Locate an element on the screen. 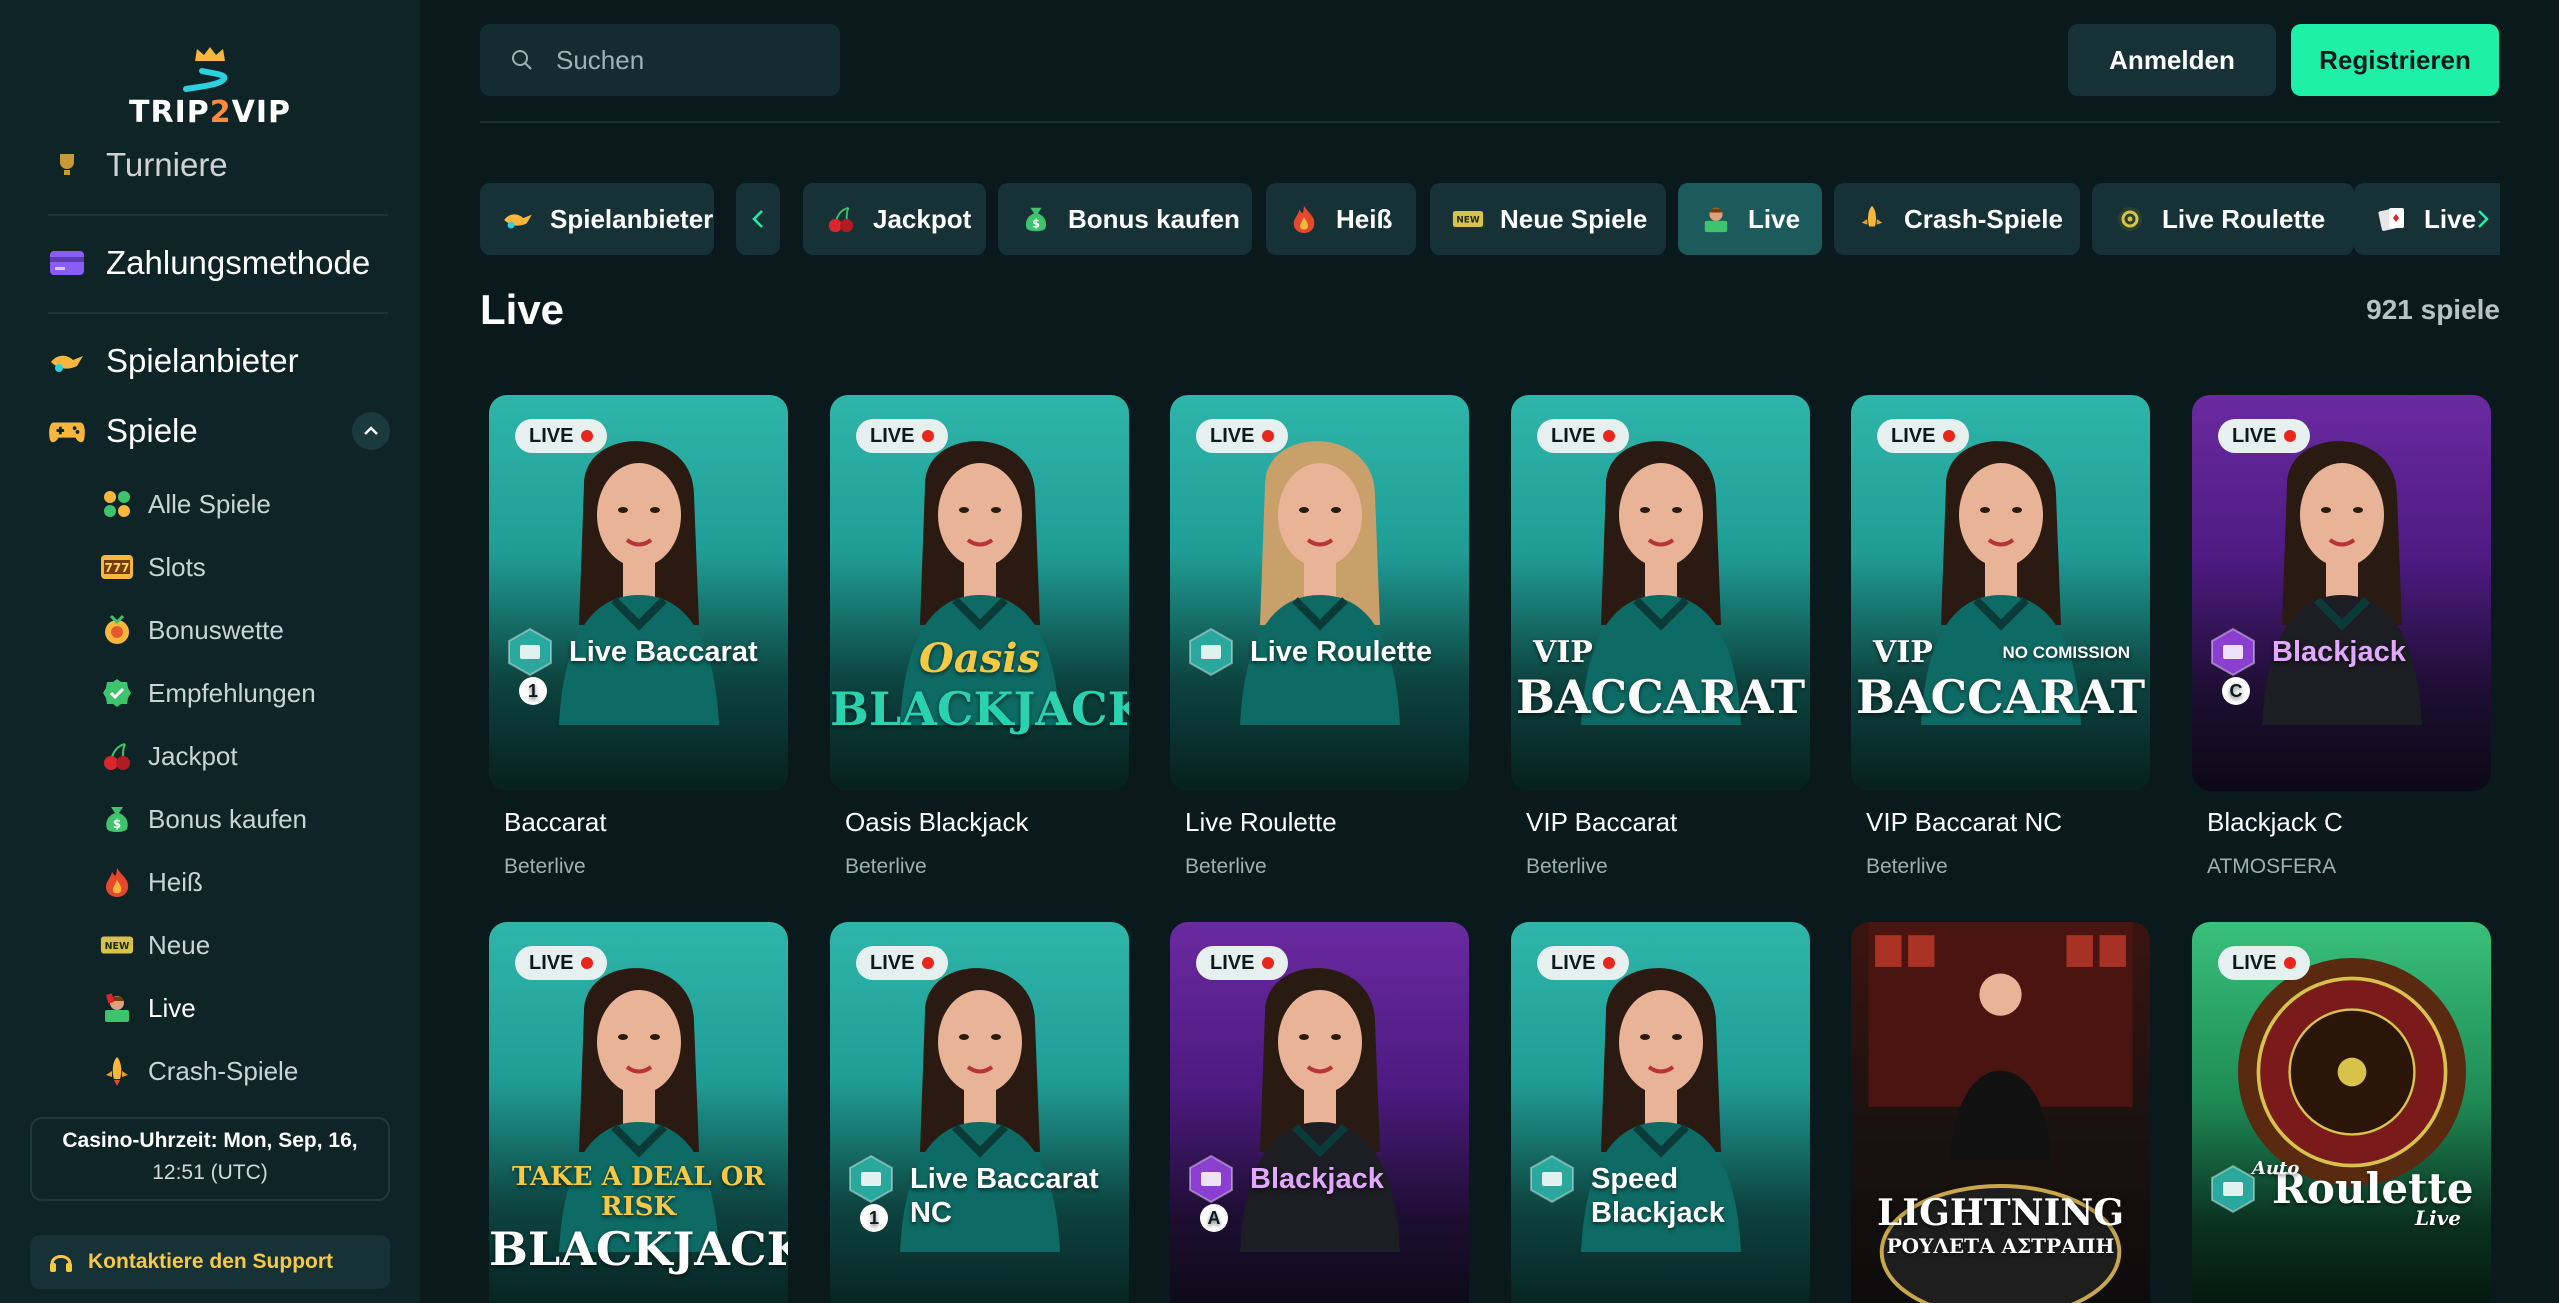  sidebar-item-turniere: Turniere is located at coordinates (138, 165).